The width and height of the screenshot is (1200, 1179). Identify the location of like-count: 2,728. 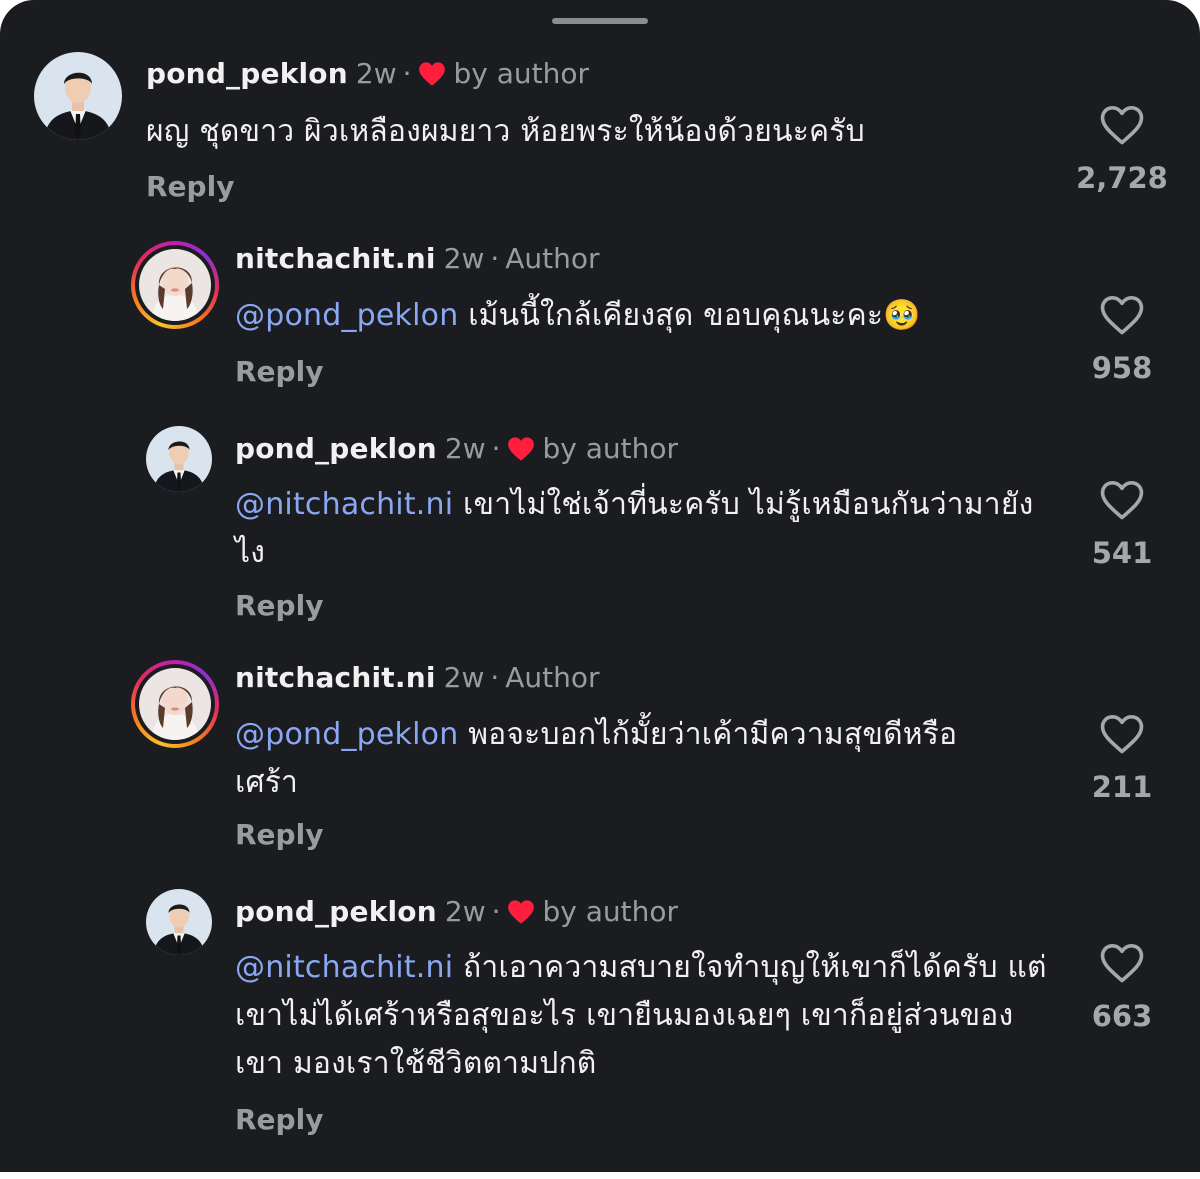
(1122, 178).